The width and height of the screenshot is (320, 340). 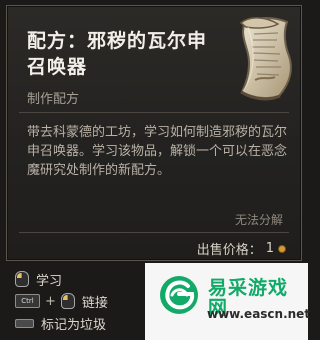 I want to click on mark-junk-action: 标记为垃圾, so click(x=60, y=323).